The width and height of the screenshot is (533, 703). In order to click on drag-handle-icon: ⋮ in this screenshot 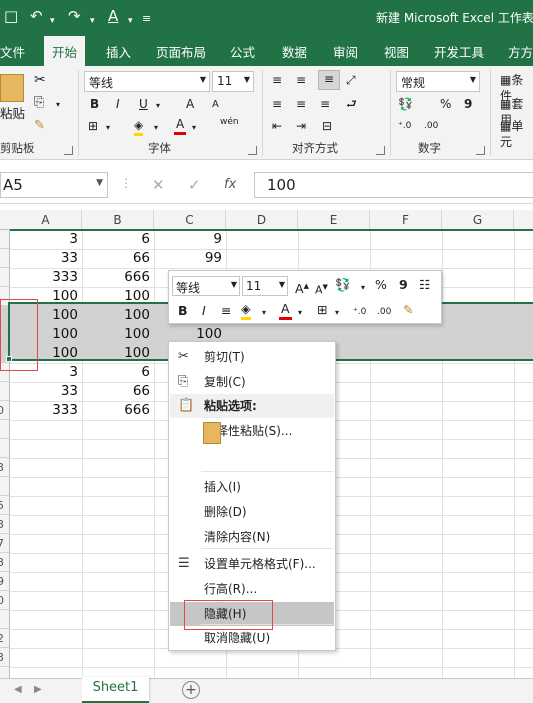, I will do `click(126, 183)`.